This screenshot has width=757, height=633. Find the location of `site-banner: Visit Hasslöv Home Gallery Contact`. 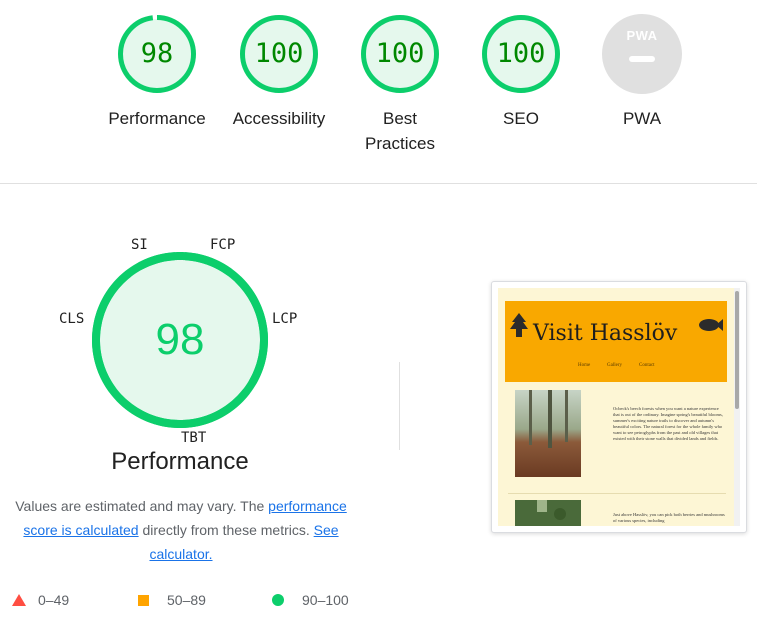

site-banner: Visit Hasslöv Home Gallery Contact is located at coordinates (616, 341).